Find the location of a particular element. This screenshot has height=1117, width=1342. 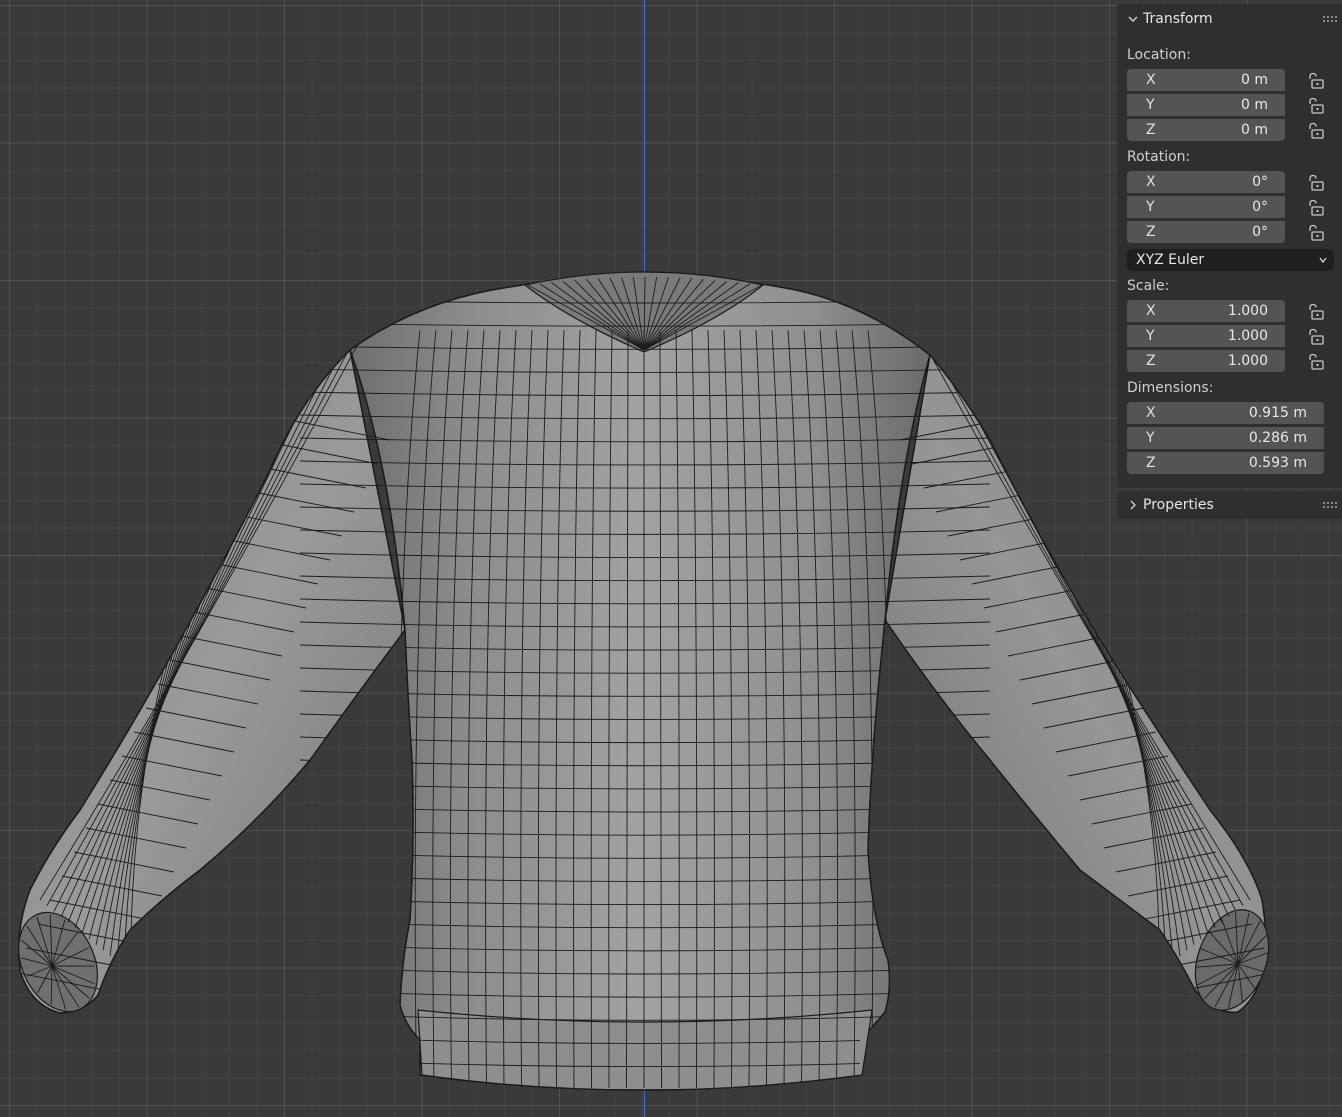

dimensions-y-field: Y 0.286 m is located at coordinates (1225, 438).